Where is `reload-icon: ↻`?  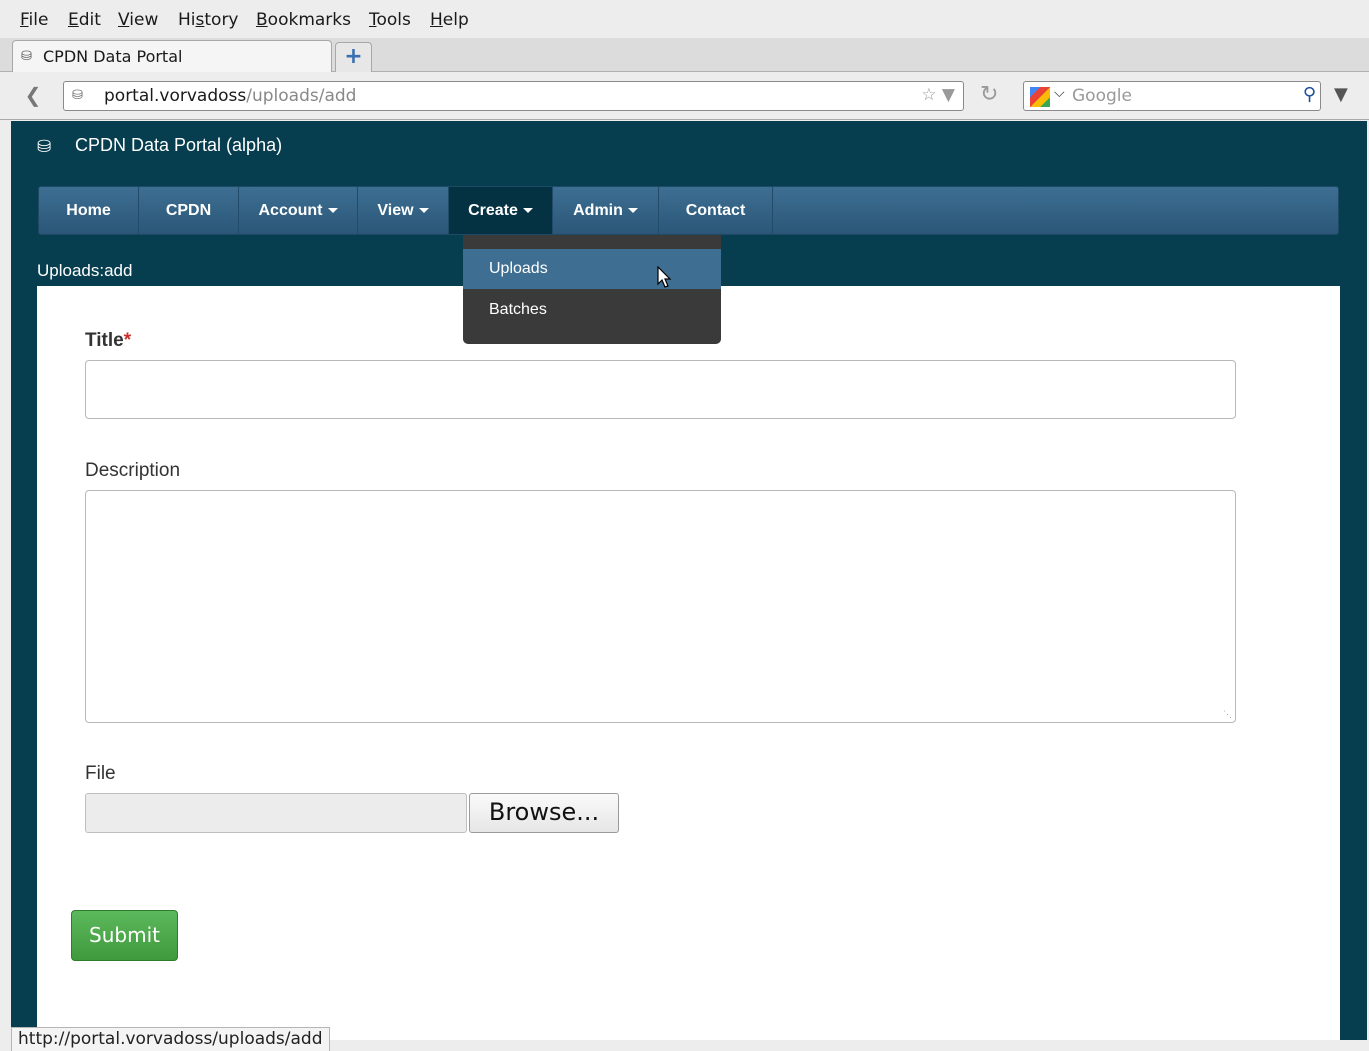 reload-icon: ↻ is located at coordinates (989, 94).